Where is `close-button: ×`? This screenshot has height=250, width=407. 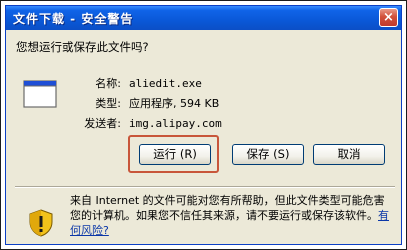
close-button: × is located at coordinates (388, 17).